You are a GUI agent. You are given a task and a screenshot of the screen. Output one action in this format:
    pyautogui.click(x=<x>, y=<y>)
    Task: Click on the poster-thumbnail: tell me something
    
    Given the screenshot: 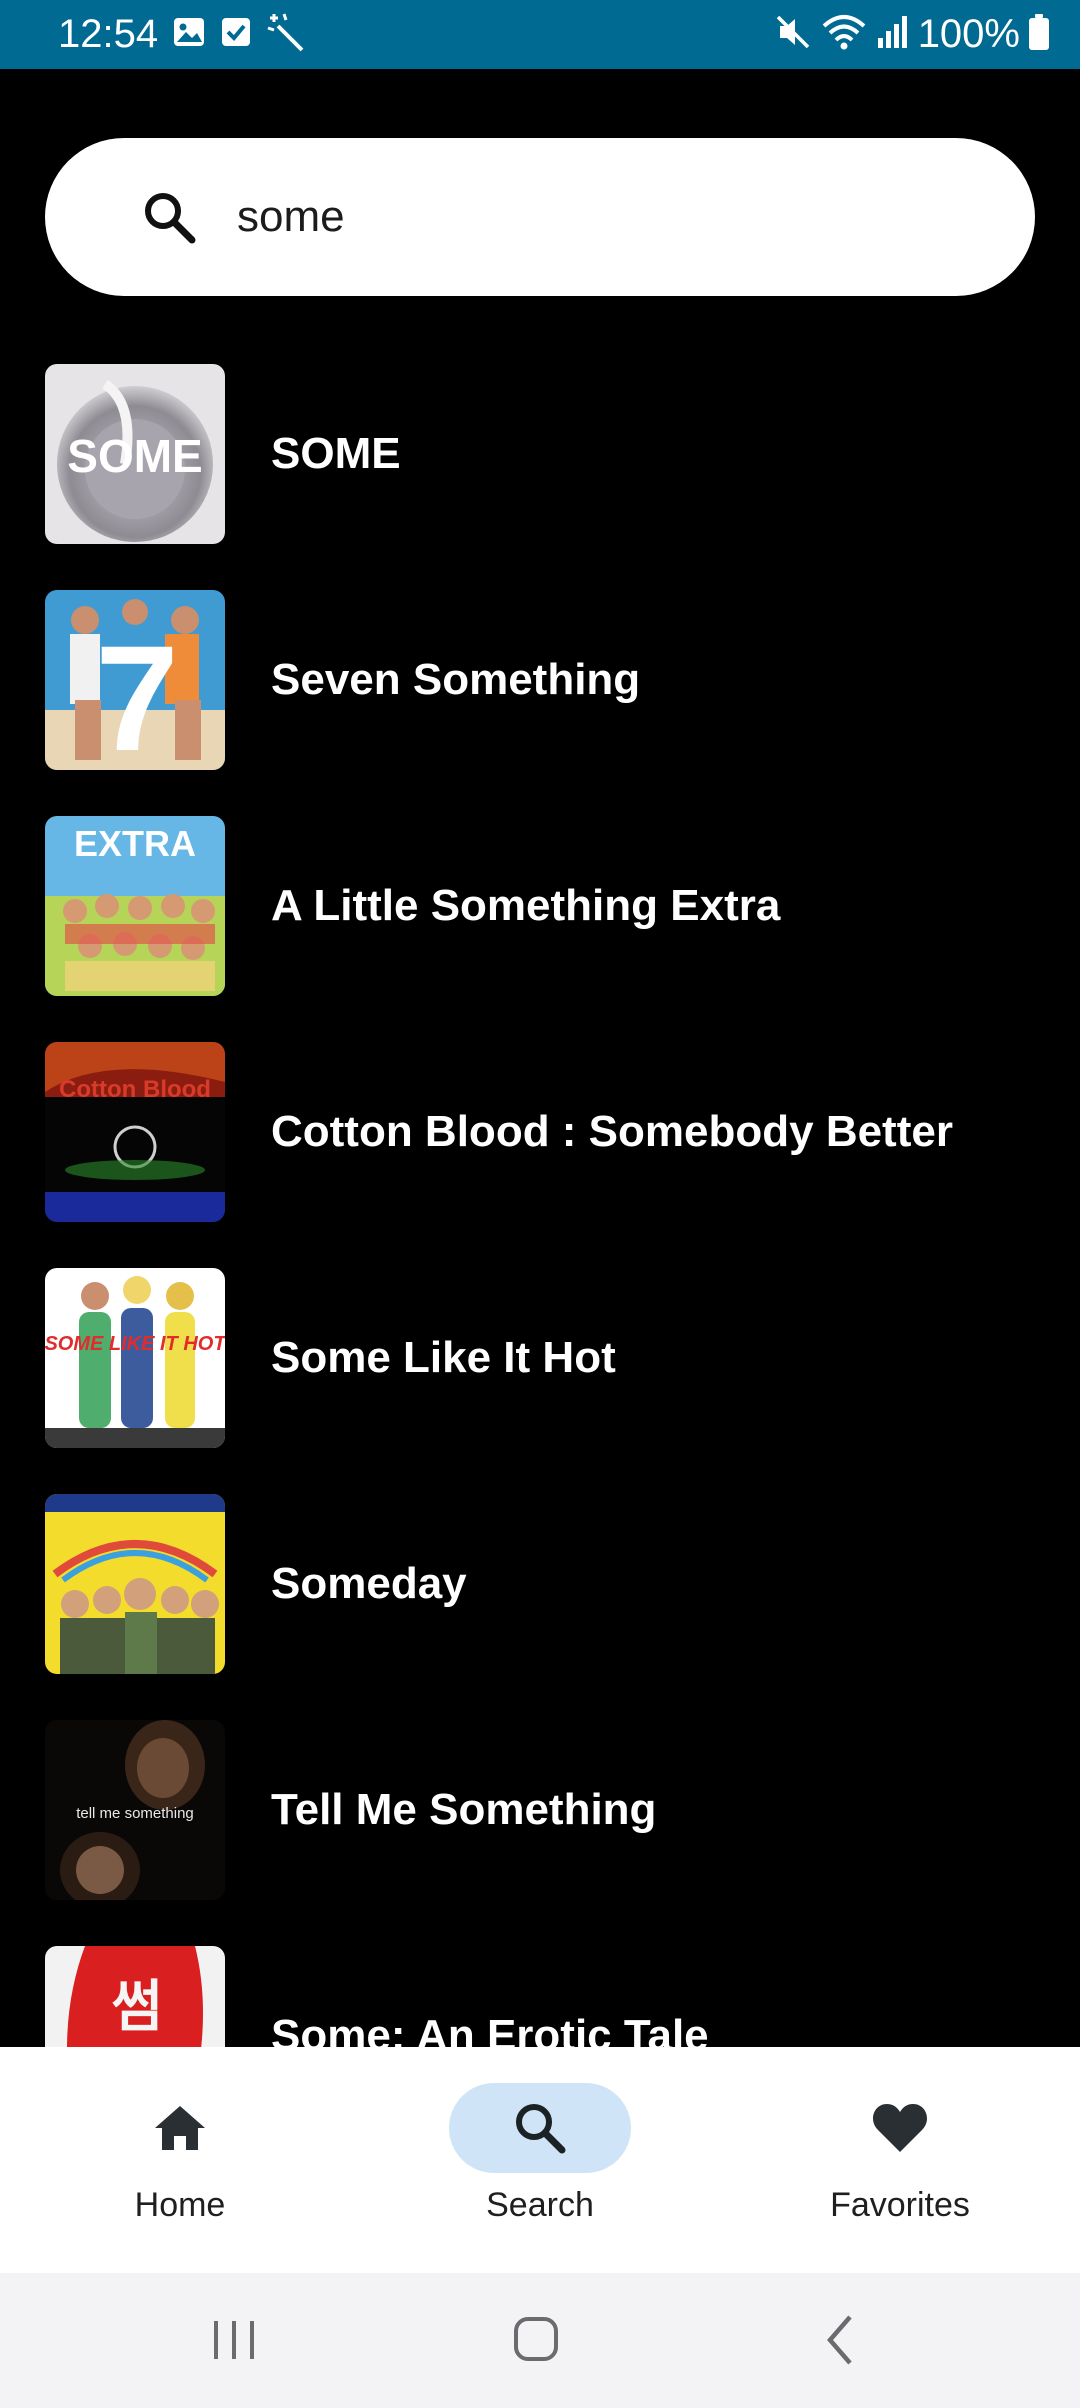 What is the action you would take?
    pyautogui.click(x=135, y=1810)
    